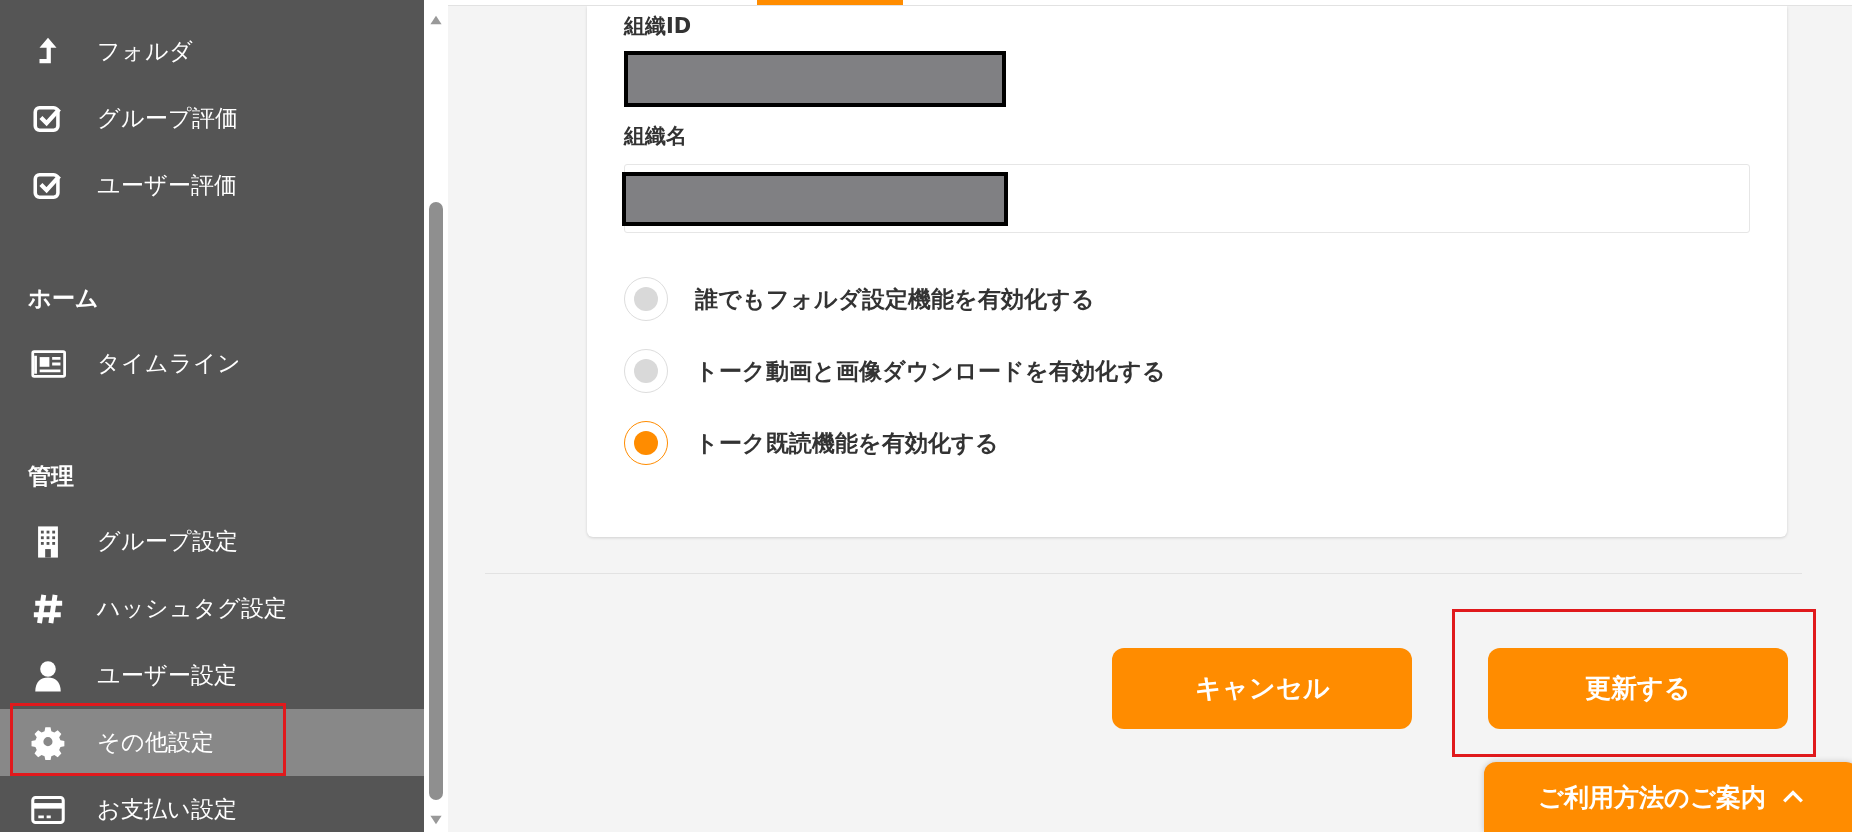 The height and width of the screenshot is (832, 1852). What do you see at coordinates (930, 371) in the screenshot?
I see `option-label: トーク動画と画像ダウンロードを有効化する` at bounding box center [930, 371].